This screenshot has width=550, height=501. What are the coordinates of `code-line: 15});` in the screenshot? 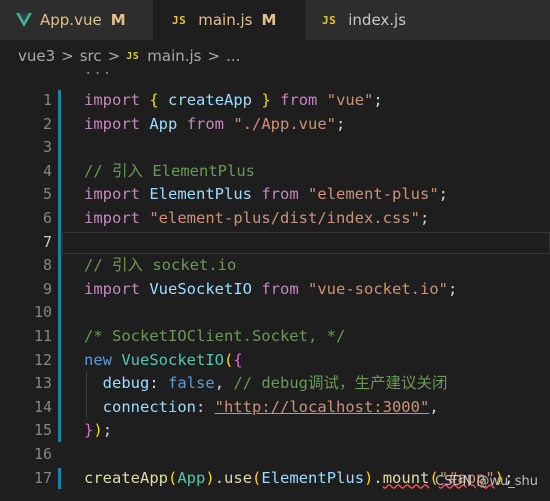 It's located at (275, 431).